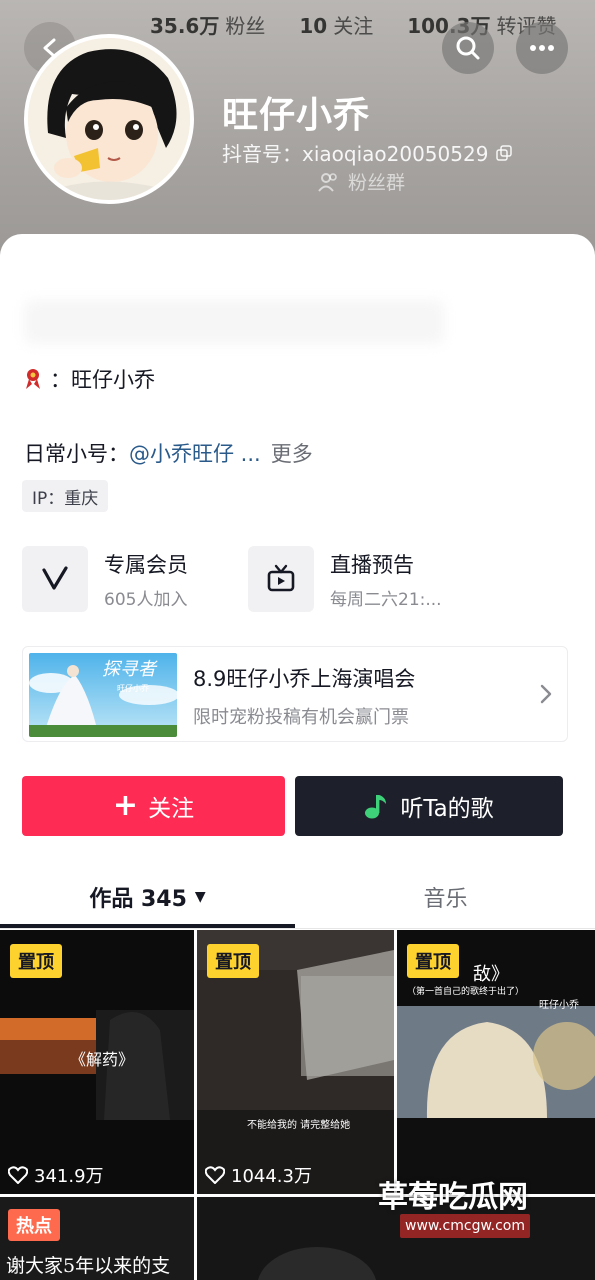  What do you see at coordinates (130, 669) in the screenshot?
I see `poster-title: 探寻者` at bounding box center [130, 669].